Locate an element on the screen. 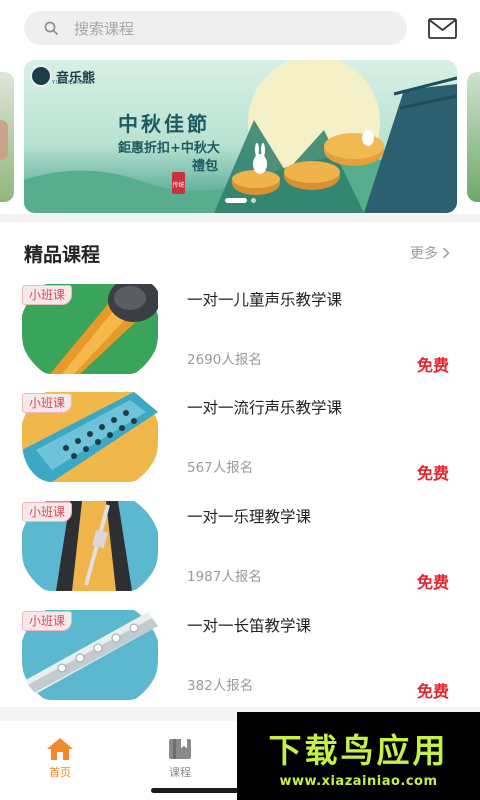 The image size is (480, 800). book-icon is located at coordinates (180, 749).